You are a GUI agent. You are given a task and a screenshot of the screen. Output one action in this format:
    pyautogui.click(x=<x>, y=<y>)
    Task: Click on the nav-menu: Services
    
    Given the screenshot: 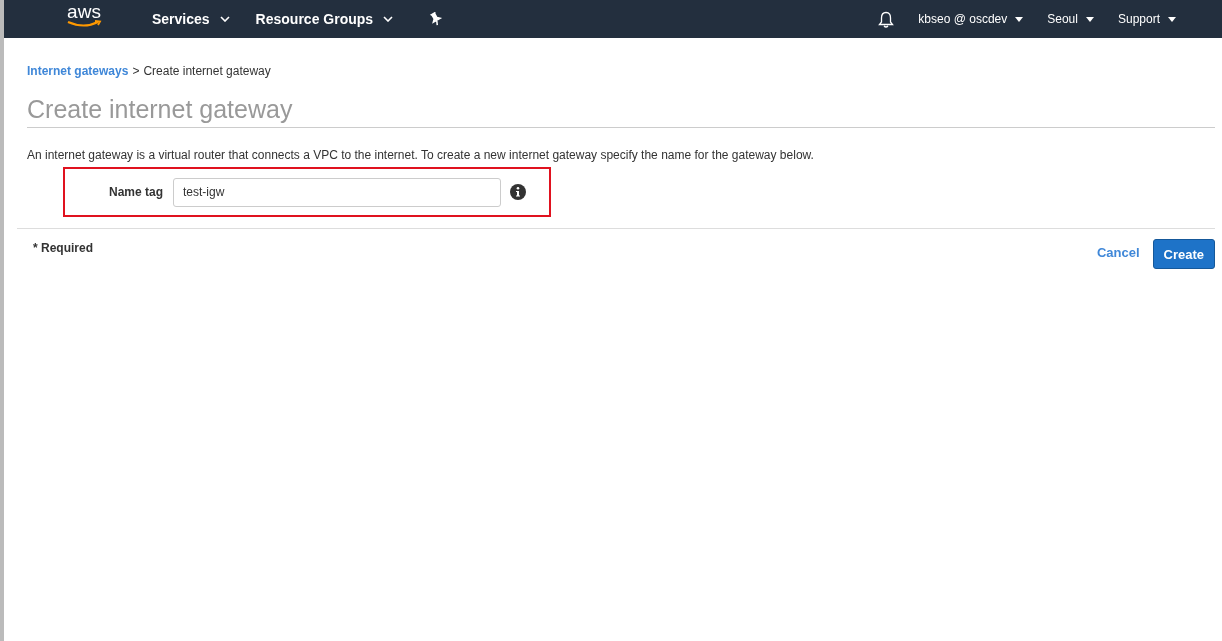 What is the action you would take?
    pyautogui.click(x=191, y=19)
    